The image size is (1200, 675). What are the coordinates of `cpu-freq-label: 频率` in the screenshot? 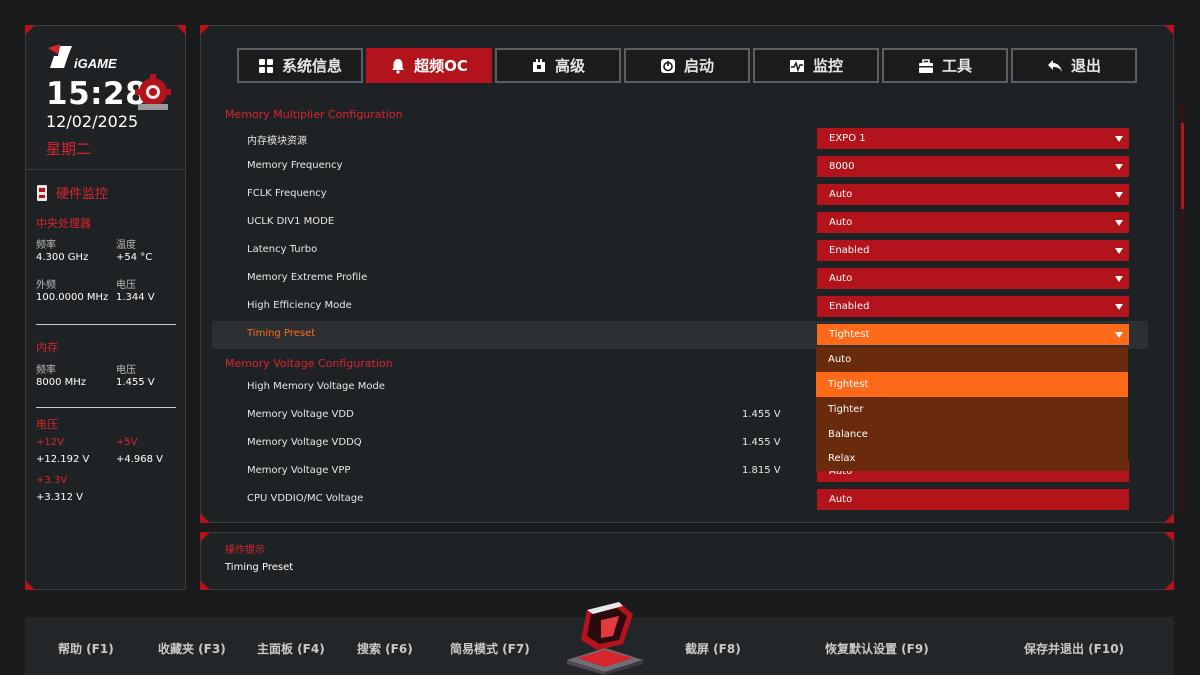 It's located at (46, 245).